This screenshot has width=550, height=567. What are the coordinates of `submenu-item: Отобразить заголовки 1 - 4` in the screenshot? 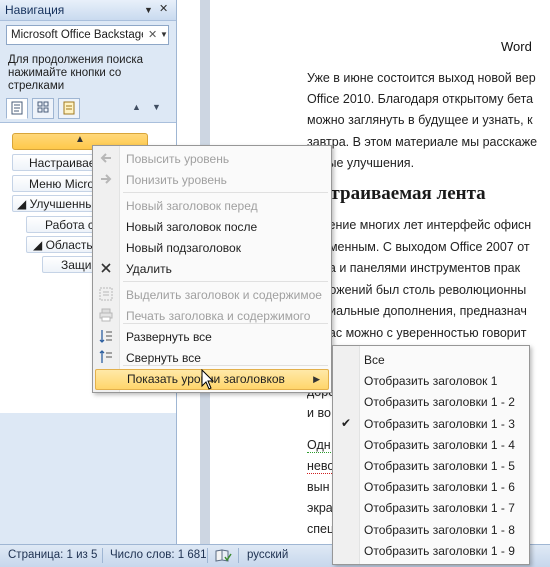 It's located at (431, 444).